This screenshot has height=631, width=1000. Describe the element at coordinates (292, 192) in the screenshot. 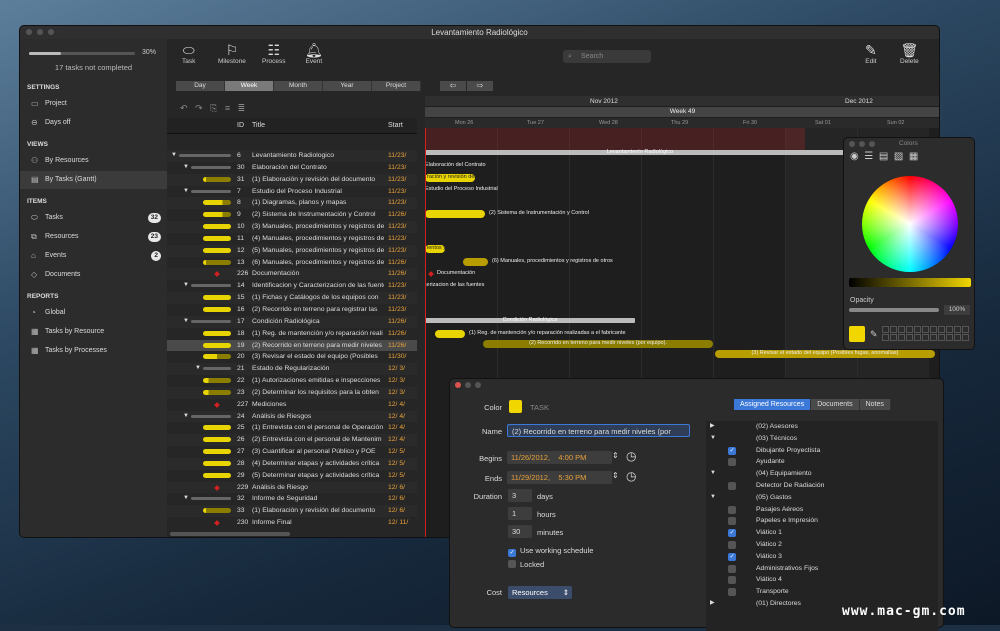

I see `table-row: ▼ 7 Estudio del Proceso Industrial 11/23/` at that location.